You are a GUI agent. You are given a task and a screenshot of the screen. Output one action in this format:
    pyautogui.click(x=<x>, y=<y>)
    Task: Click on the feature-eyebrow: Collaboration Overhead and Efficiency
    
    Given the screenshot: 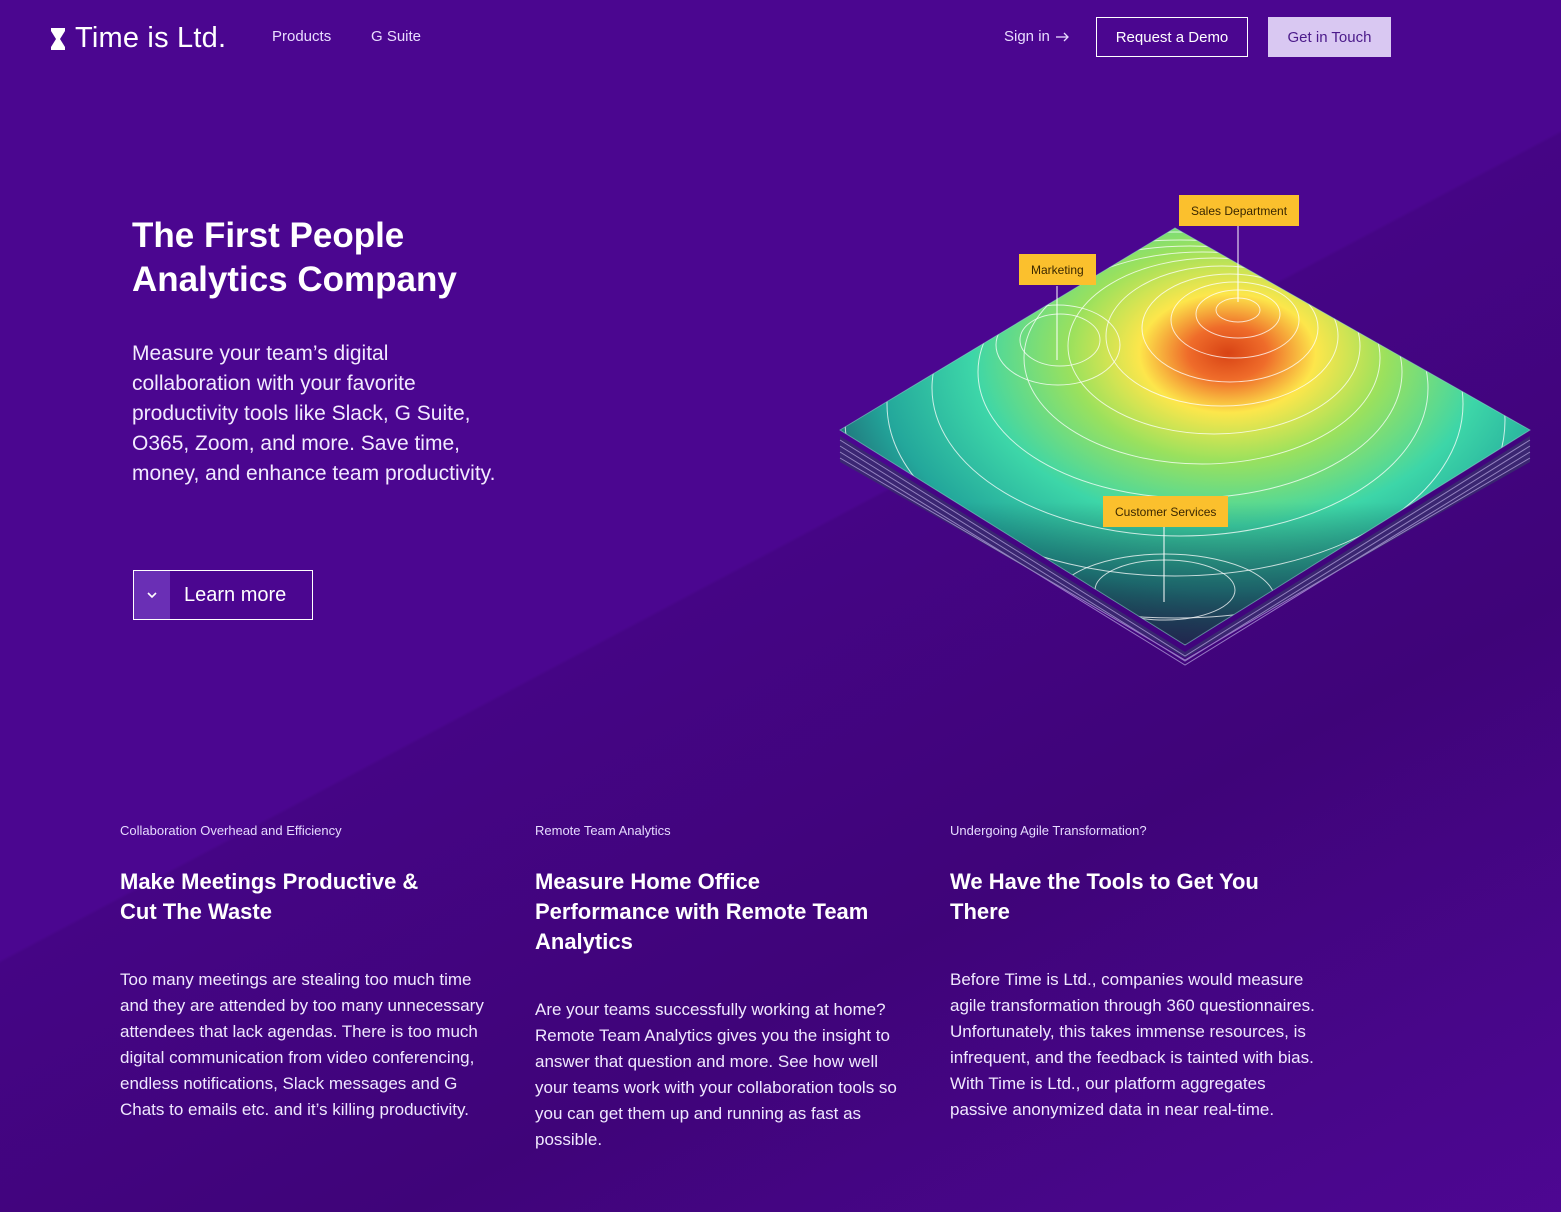 What is the action you would take?
    pyautogui.click(x=231, y=830)
    